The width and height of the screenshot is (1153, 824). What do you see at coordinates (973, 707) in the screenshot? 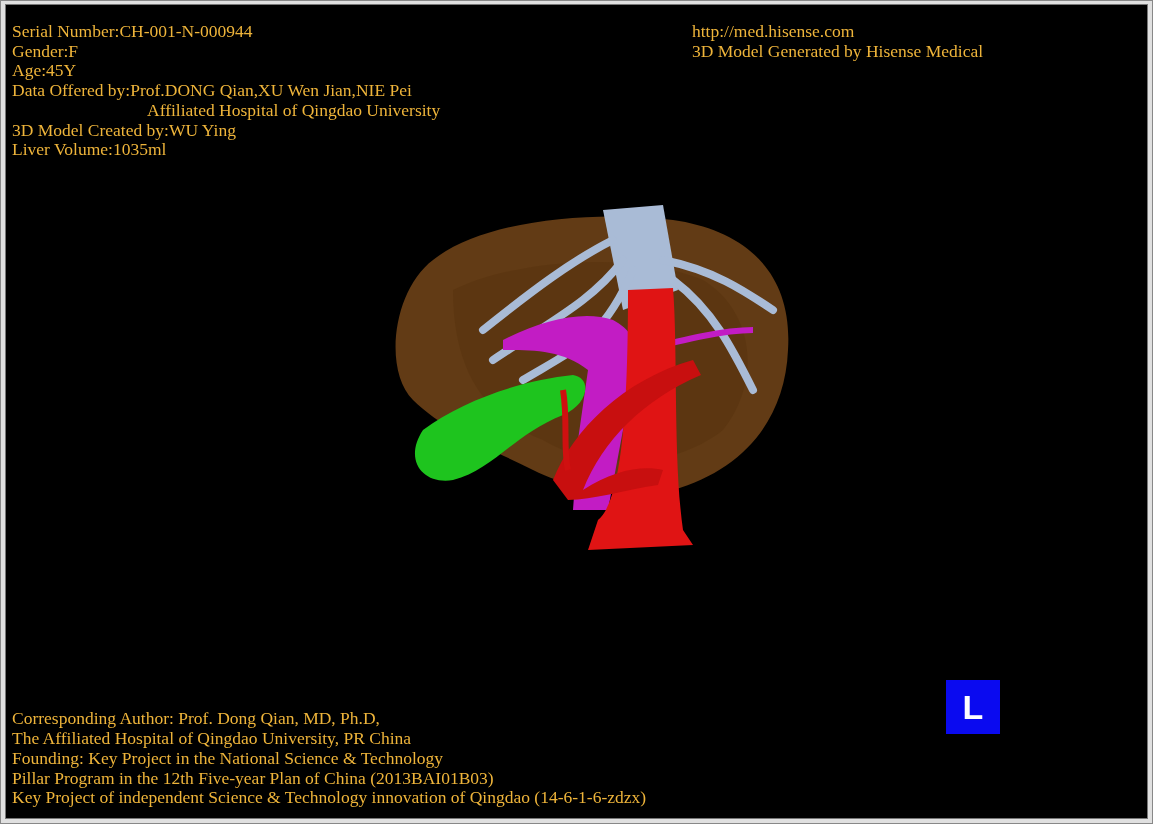
I see `orientation-marker: L` at bounding box center [973, 707].